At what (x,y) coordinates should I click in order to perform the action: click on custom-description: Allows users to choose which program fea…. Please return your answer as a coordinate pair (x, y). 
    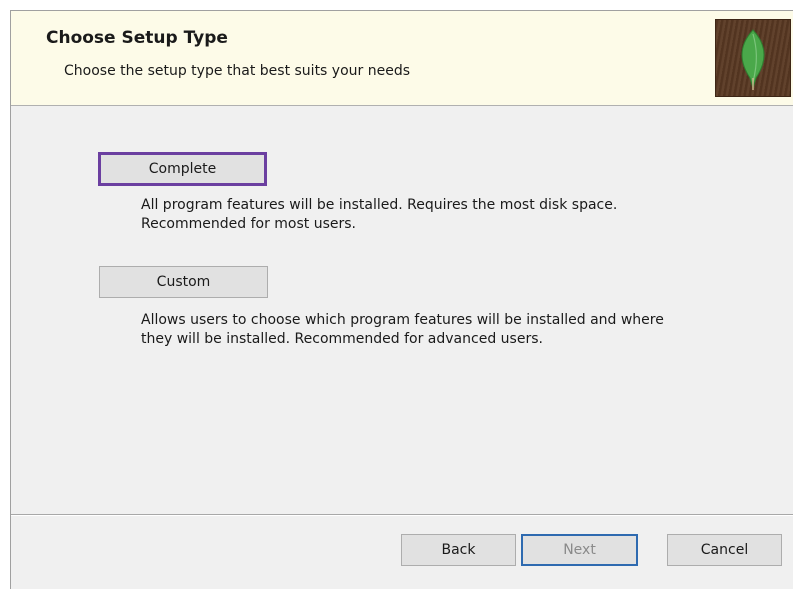
    Looking at the image, I should click on (451, 330).